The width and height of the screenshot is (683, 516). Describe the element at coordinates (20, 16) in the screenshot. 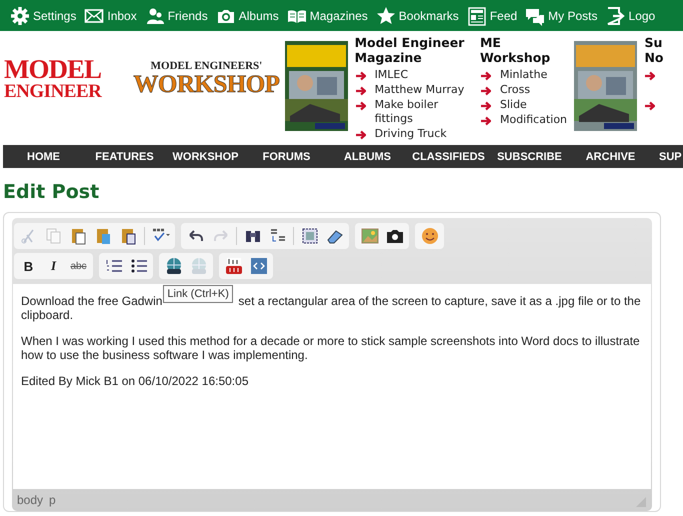

I see `settings-icon` at that location.